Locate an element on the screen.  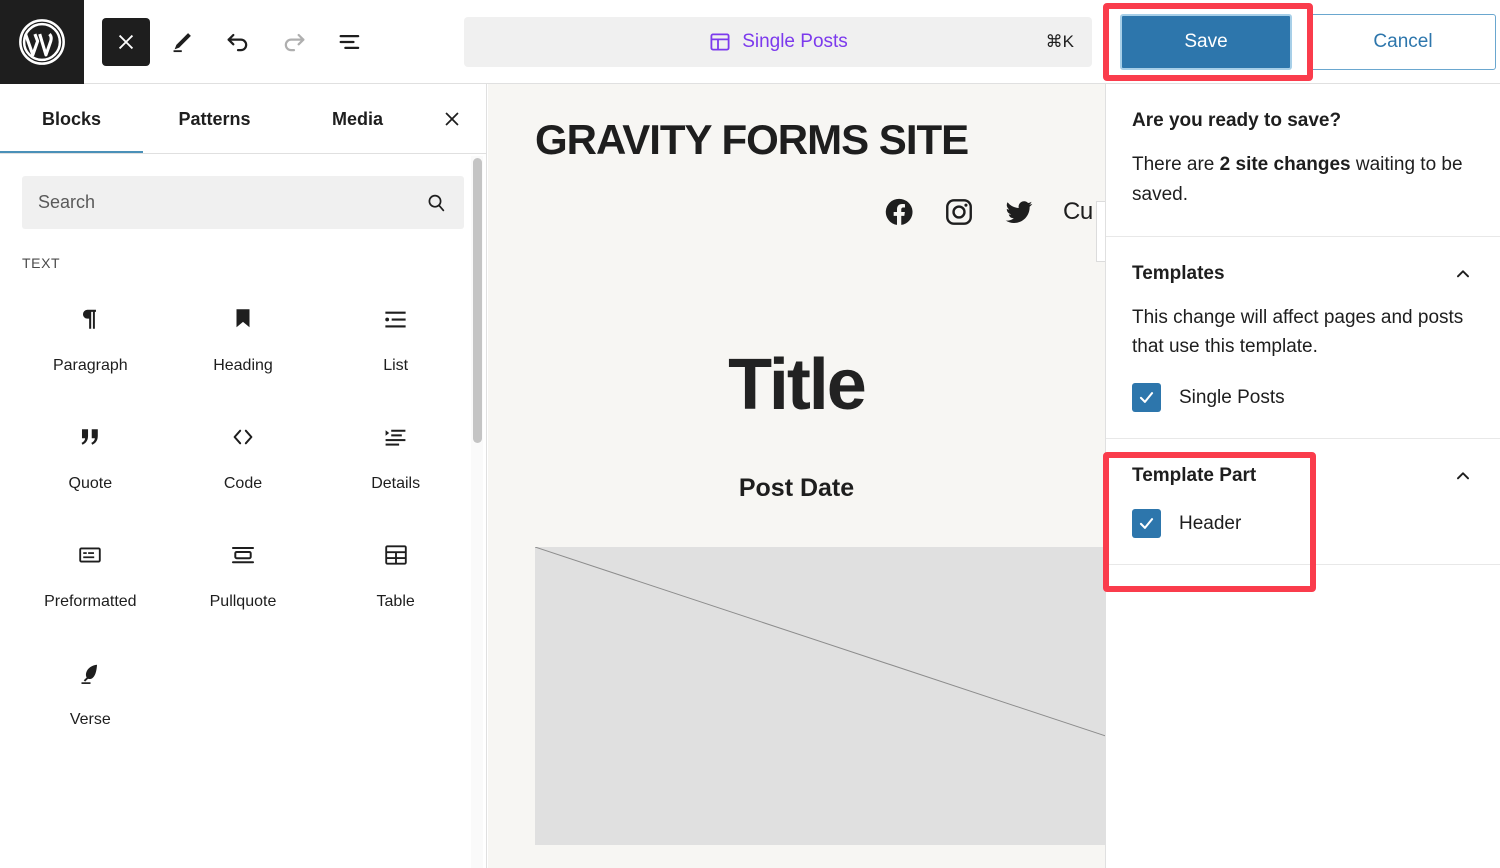
block-item-table: Table is located at coordinates (395, 573).